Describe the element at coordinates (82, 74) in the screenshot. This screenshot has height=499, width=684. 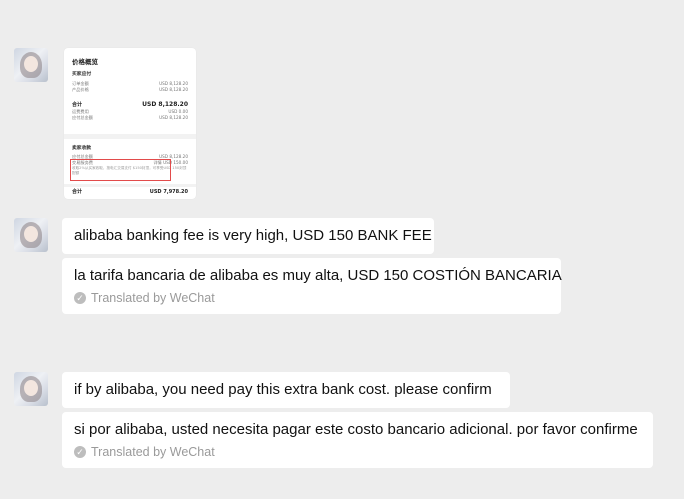
I see `section-heading: 买家应付` at that location.